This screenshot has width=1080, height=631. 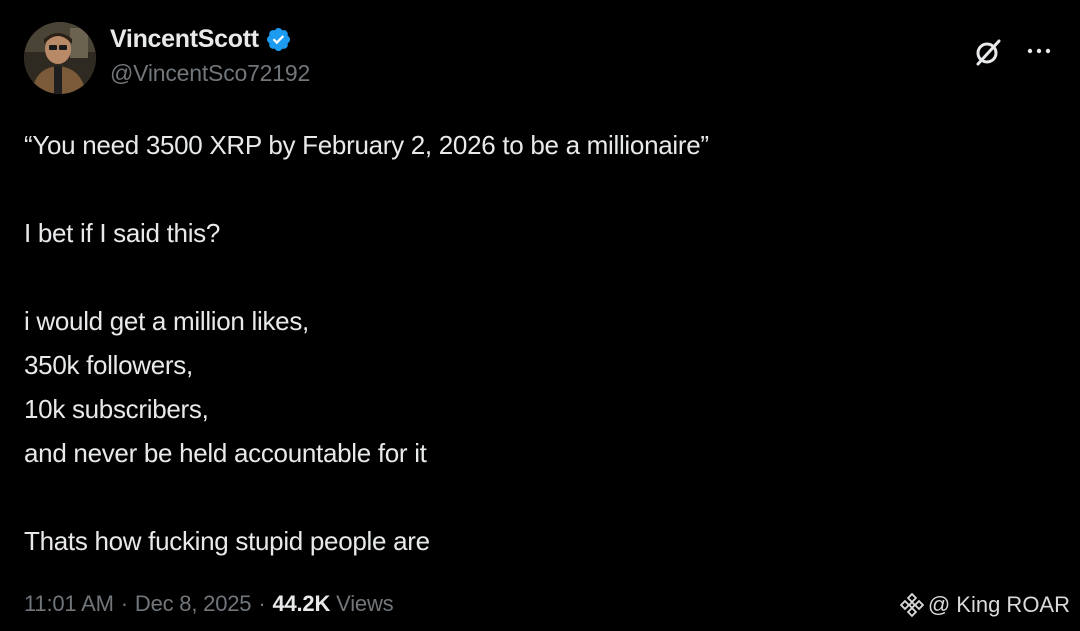 I want to click on avatar, so click(x=60, y=58).